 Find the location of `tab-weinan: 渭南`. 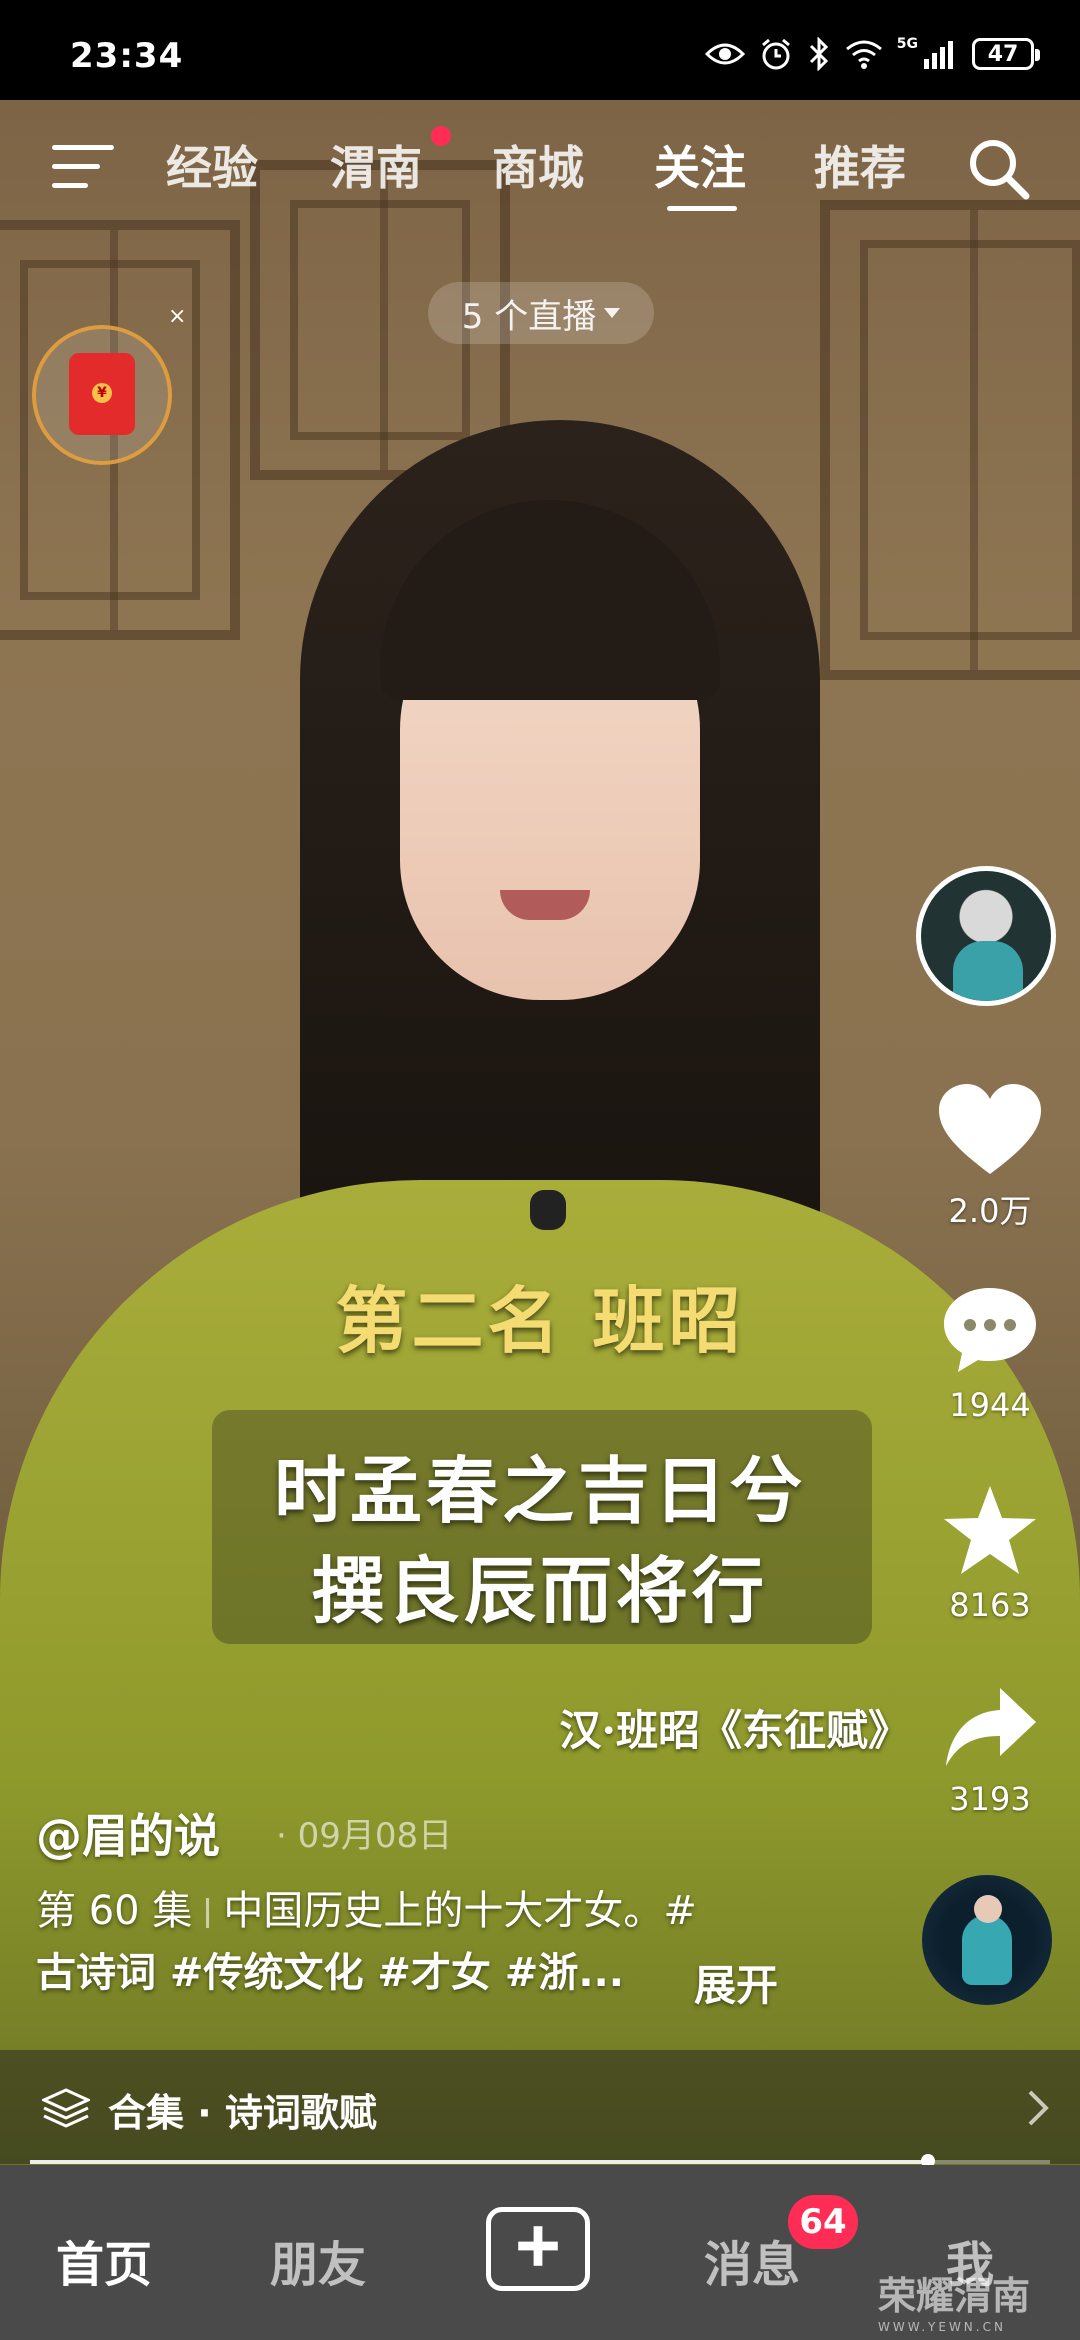

tab-weinan: 渭南 is located at coordinates (376, 165).